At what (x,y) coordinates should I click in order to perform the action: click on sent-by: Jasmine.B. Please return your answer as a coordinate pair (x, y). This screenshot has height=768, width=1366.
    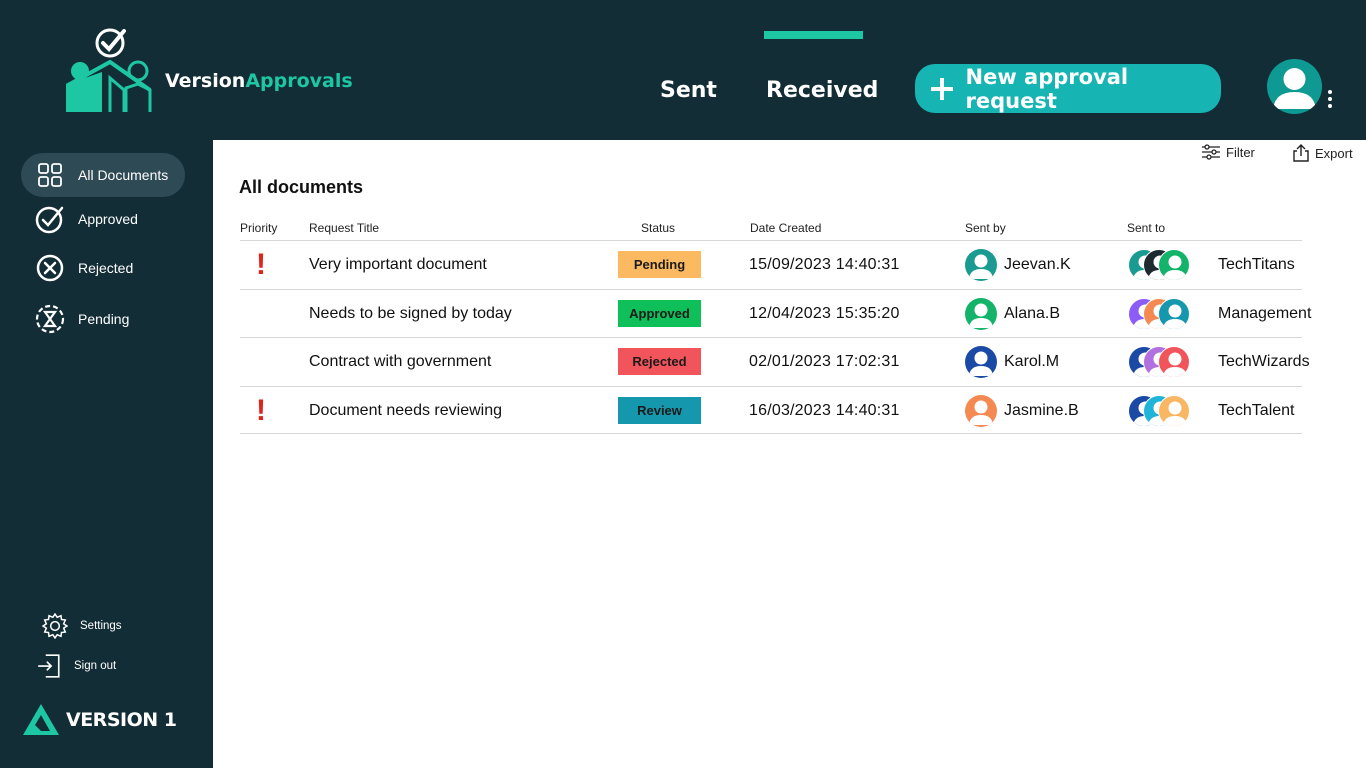
    Looking at the image, I should click on (1022, 411).